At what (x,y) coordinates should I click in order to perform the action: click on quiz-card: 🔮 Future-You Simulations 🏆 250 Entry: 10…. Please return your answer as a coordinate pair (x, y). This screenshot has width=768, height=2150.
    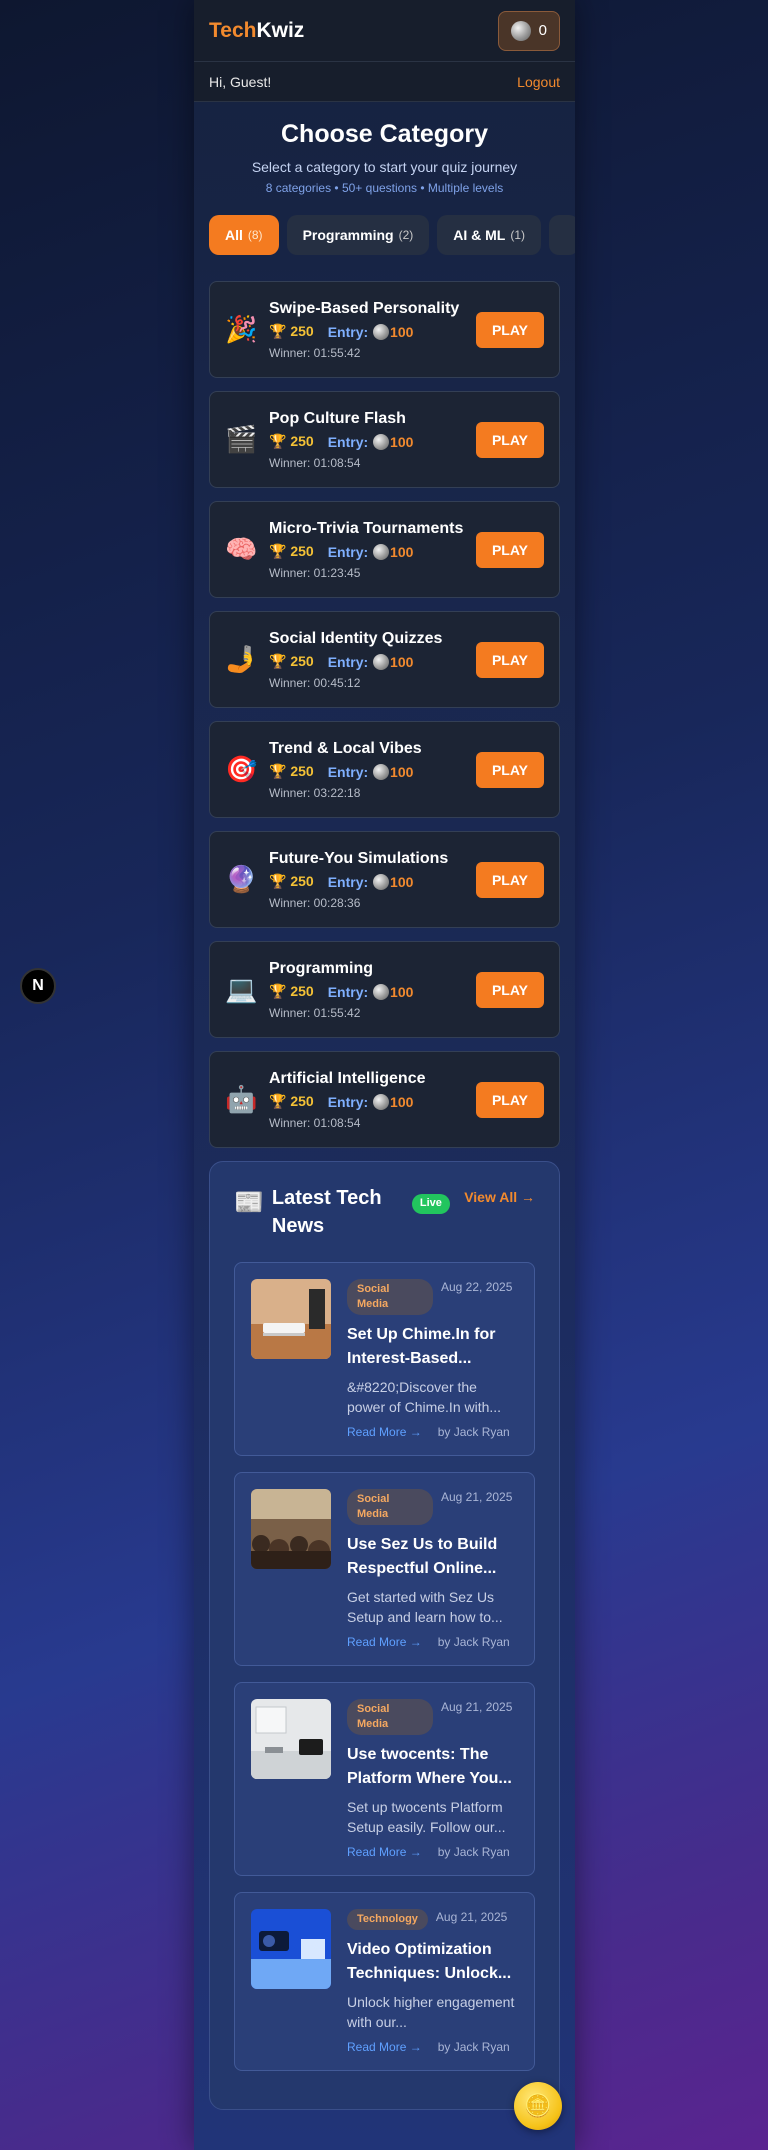
    Looking at the image, I should click on (384, 879).